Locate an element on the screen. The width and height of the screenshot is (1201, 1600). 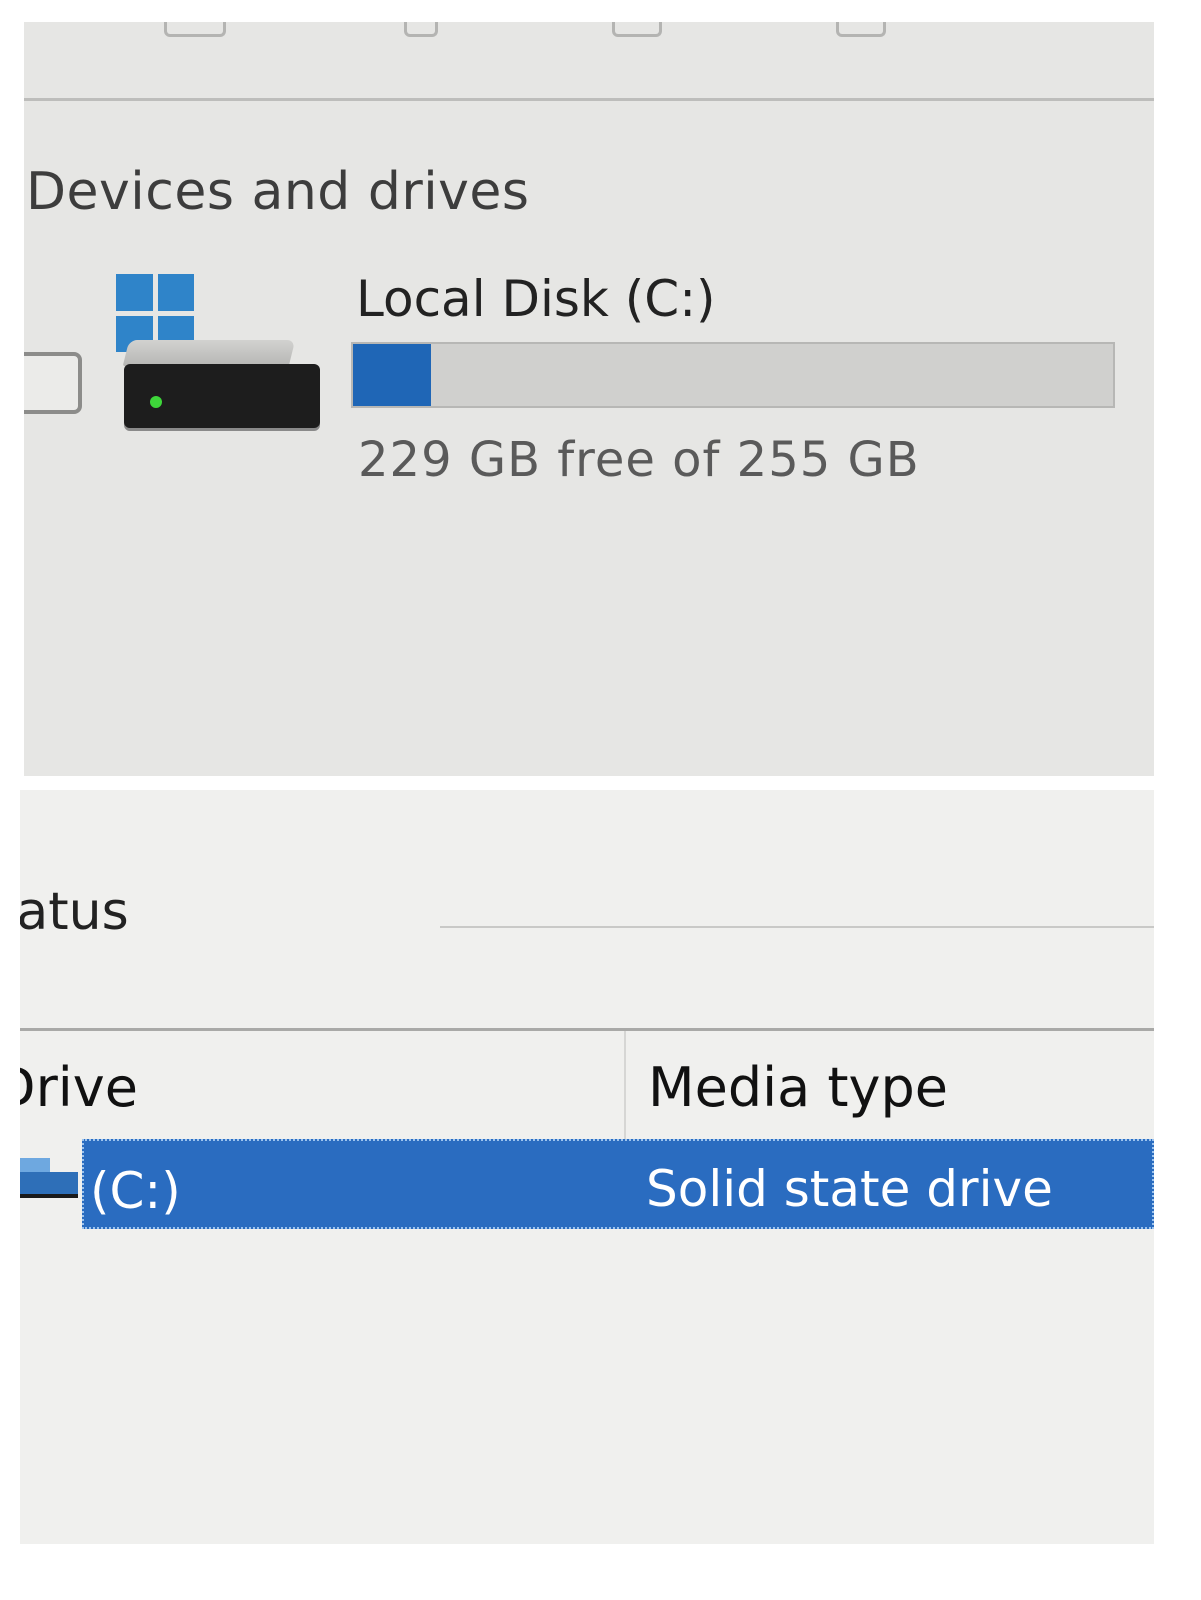
disk-led-icon is located at coordinates (156, 402).